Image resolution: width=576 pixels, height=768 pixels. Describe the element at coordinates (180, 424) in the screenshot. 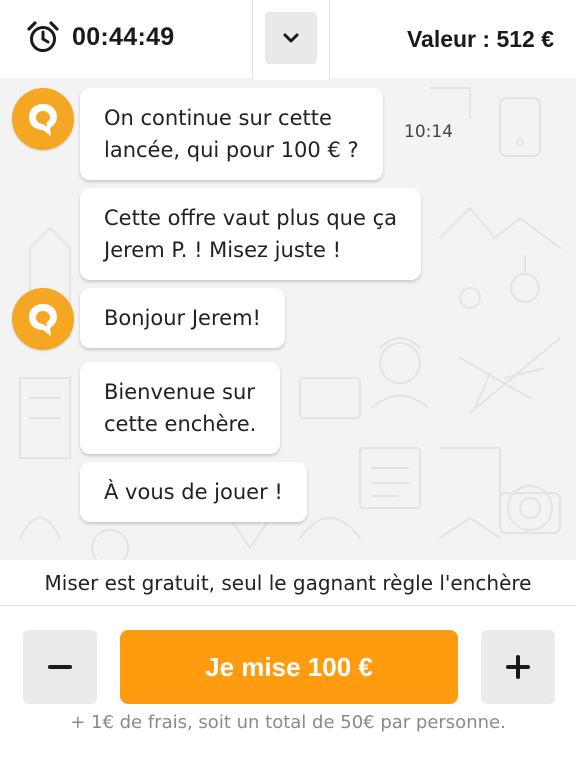

I see `message-line: cette enchère.` at that location.